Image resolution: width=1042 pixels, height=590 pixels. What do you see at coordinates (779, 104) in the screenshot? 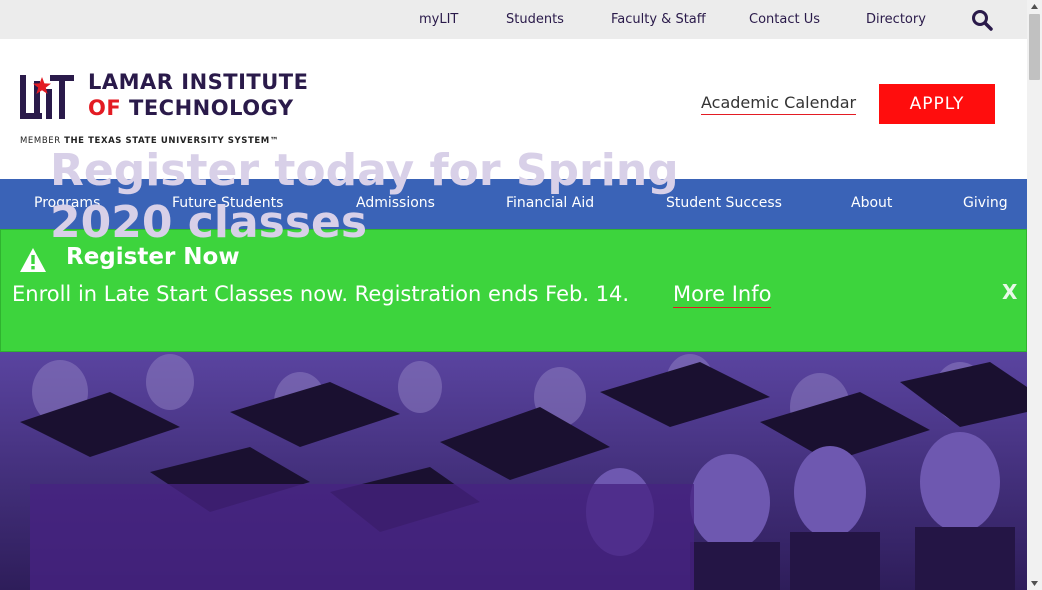
I see `academic-calendar-link: Academic Calendar` at bounding box center [779, 104].